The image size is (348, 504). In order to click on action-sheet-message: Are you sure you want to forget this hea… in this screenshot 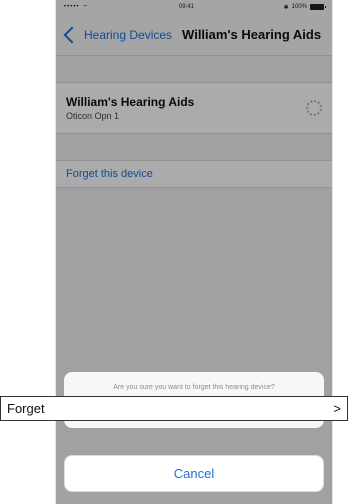, I will do `click(194, 387)`.